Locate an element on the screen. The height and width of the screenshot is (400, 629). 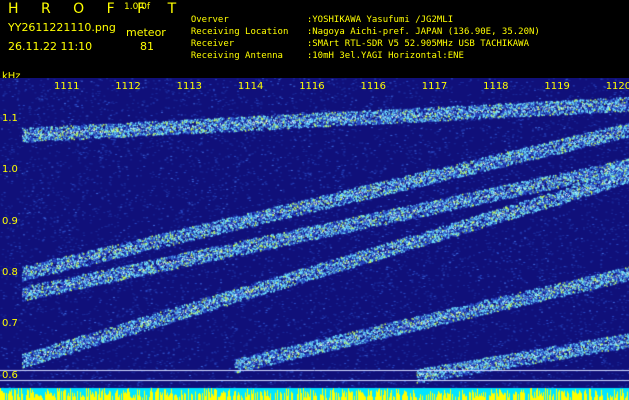
y-tick-label: 1.0 is located at coordinates (10, 170).